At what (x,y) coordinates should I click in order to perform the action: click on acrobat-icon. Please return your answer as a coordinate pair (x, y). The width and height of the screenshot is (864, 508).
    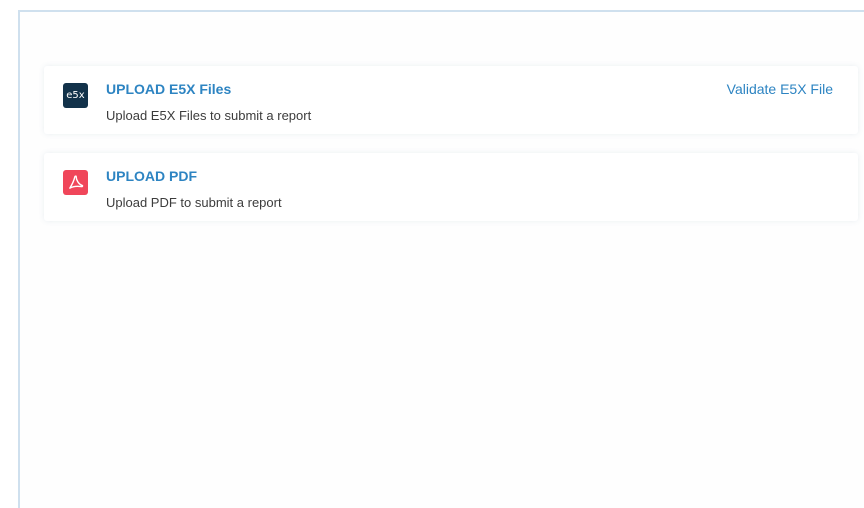
    Looking at the image, I should click on (76, 182).